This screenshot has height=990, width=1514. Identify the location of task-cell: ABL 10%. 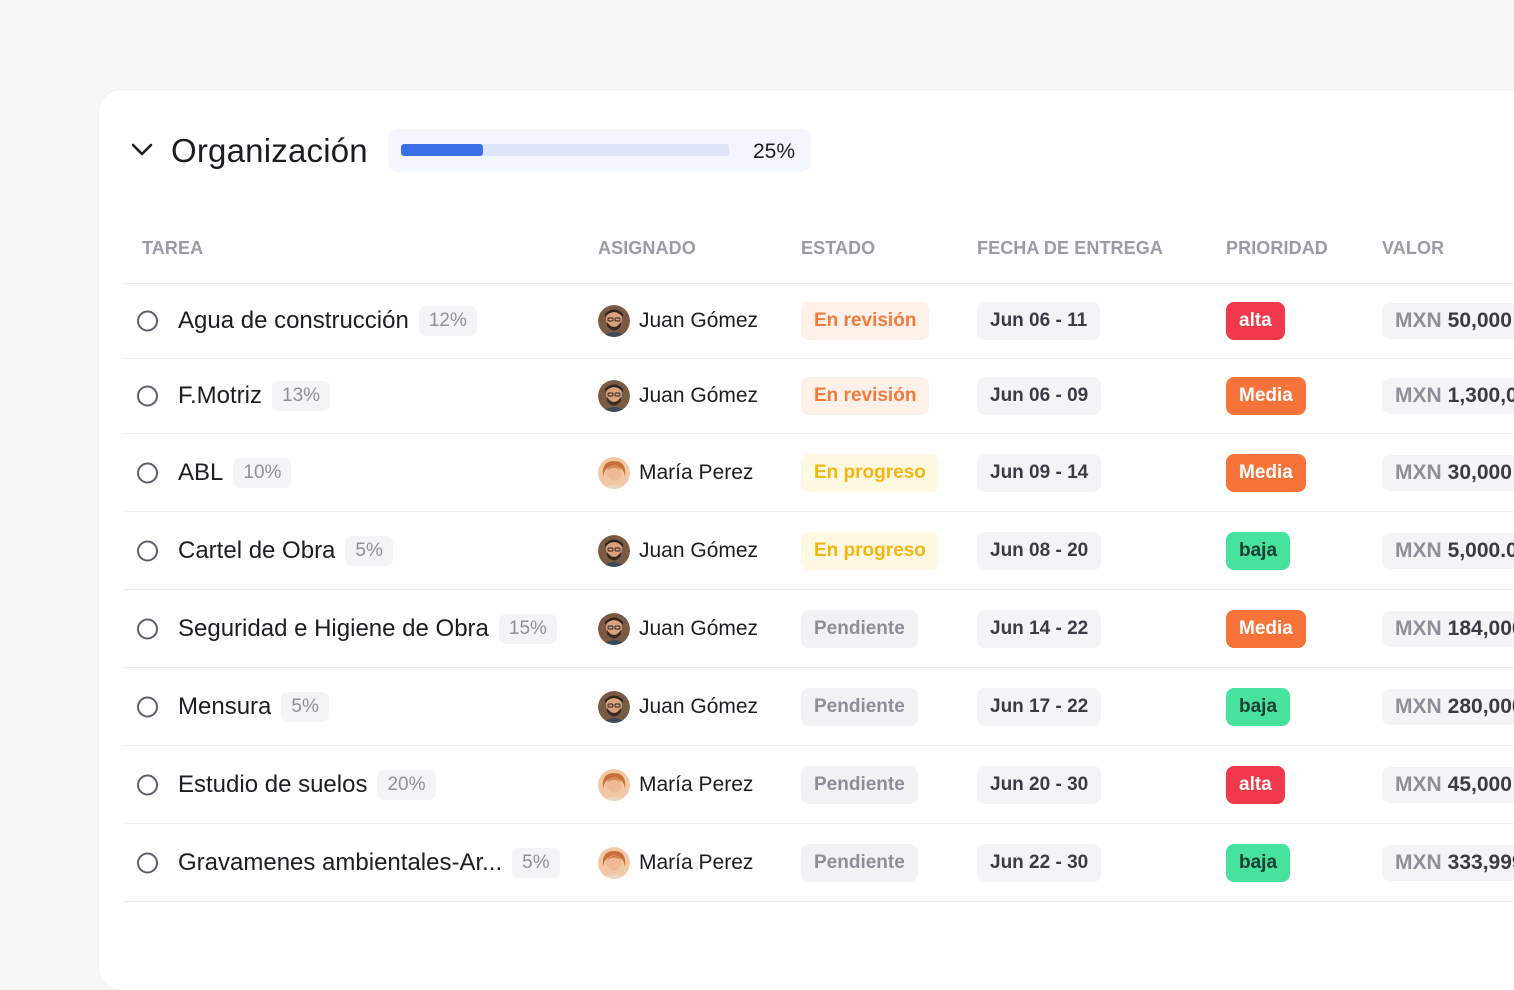
(235, 472).